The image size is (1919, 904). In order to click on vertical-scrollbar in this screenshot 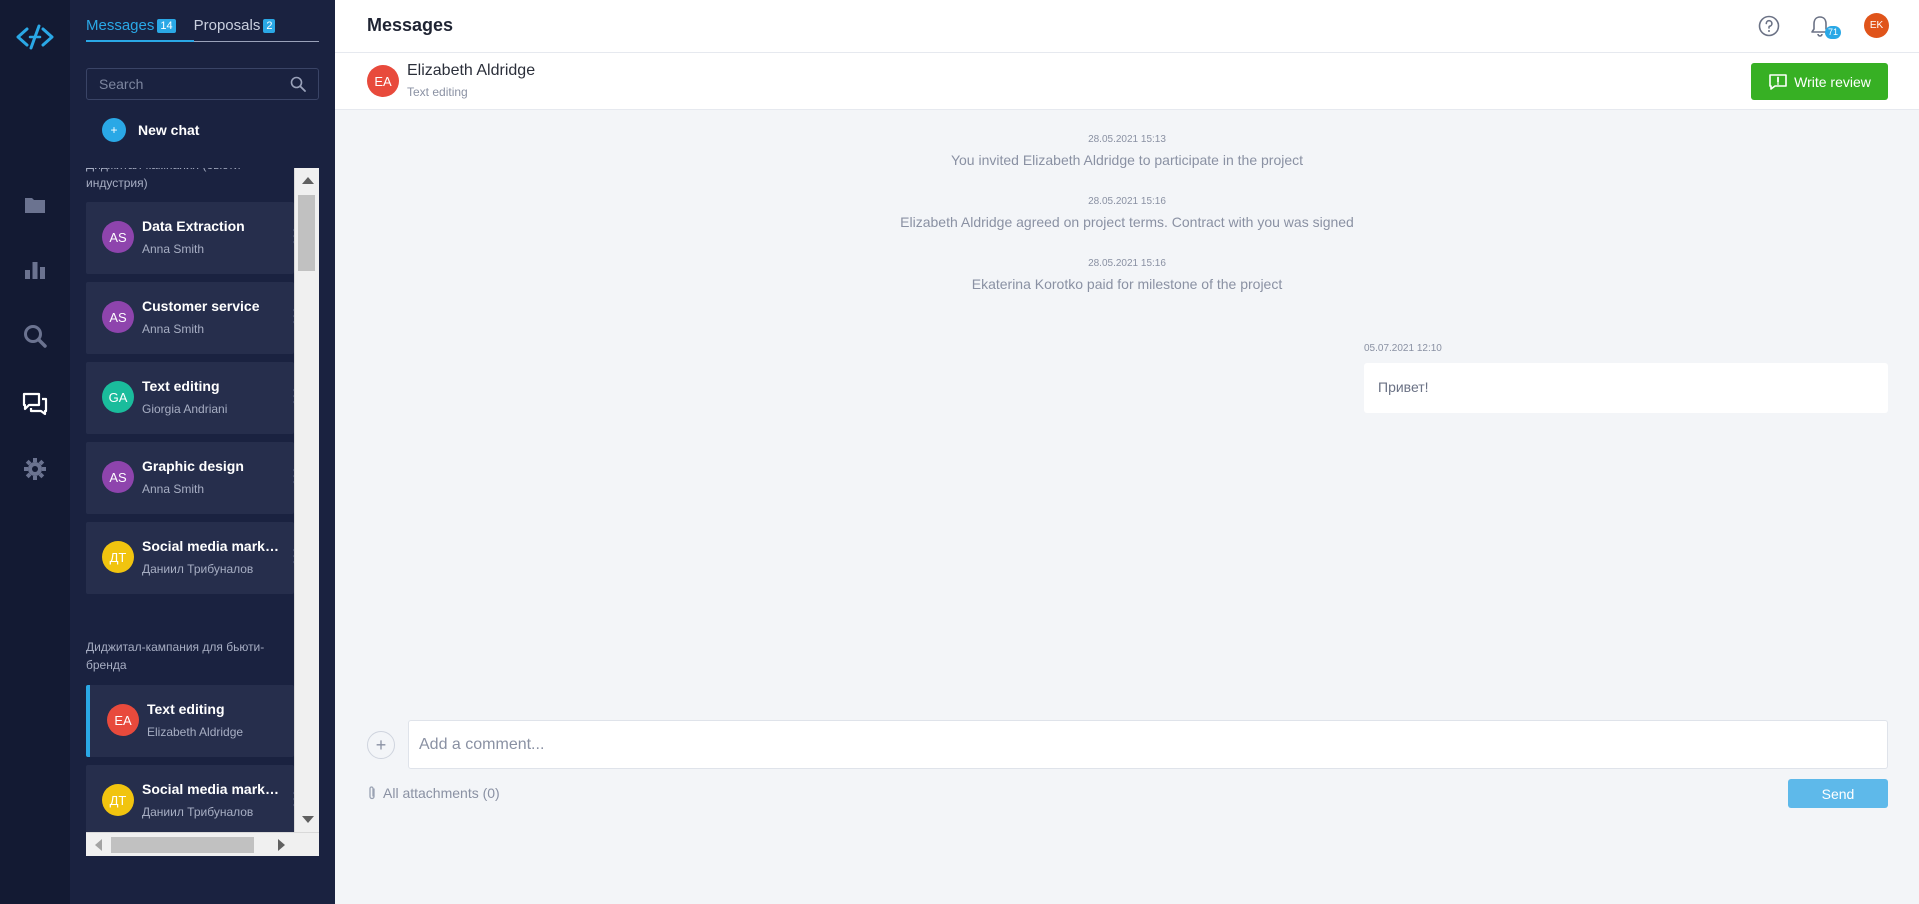, I will do `click(306, 500)`.